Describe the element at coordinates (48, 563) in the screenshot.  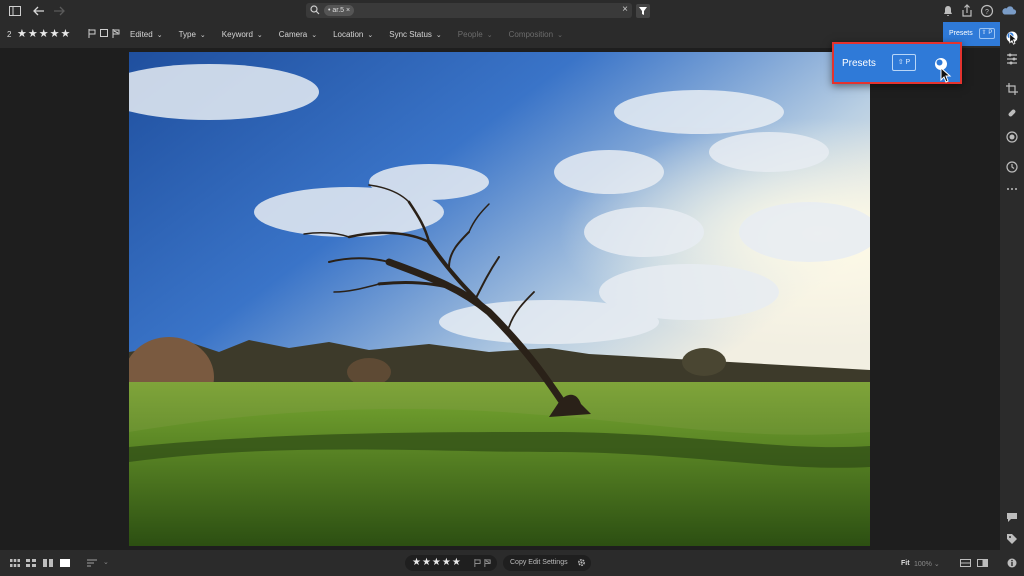
I see `square-grid-view-icon` at that location.